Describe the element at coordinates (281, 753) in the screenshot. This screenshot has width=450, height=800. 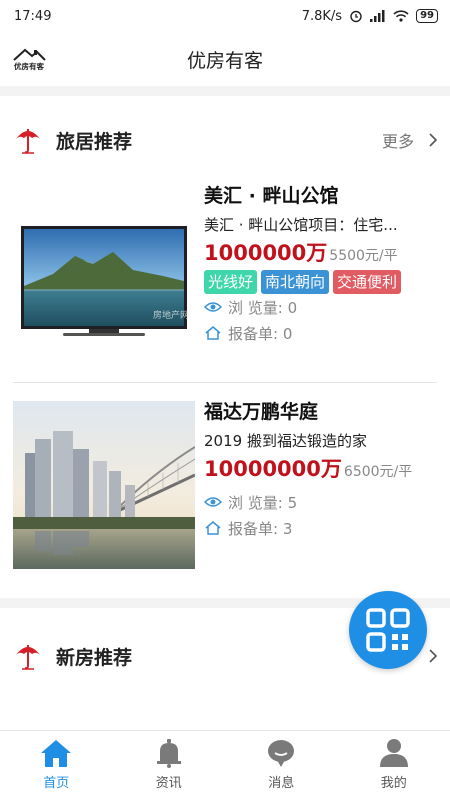
I see `chat-bubble-icon` at that location.